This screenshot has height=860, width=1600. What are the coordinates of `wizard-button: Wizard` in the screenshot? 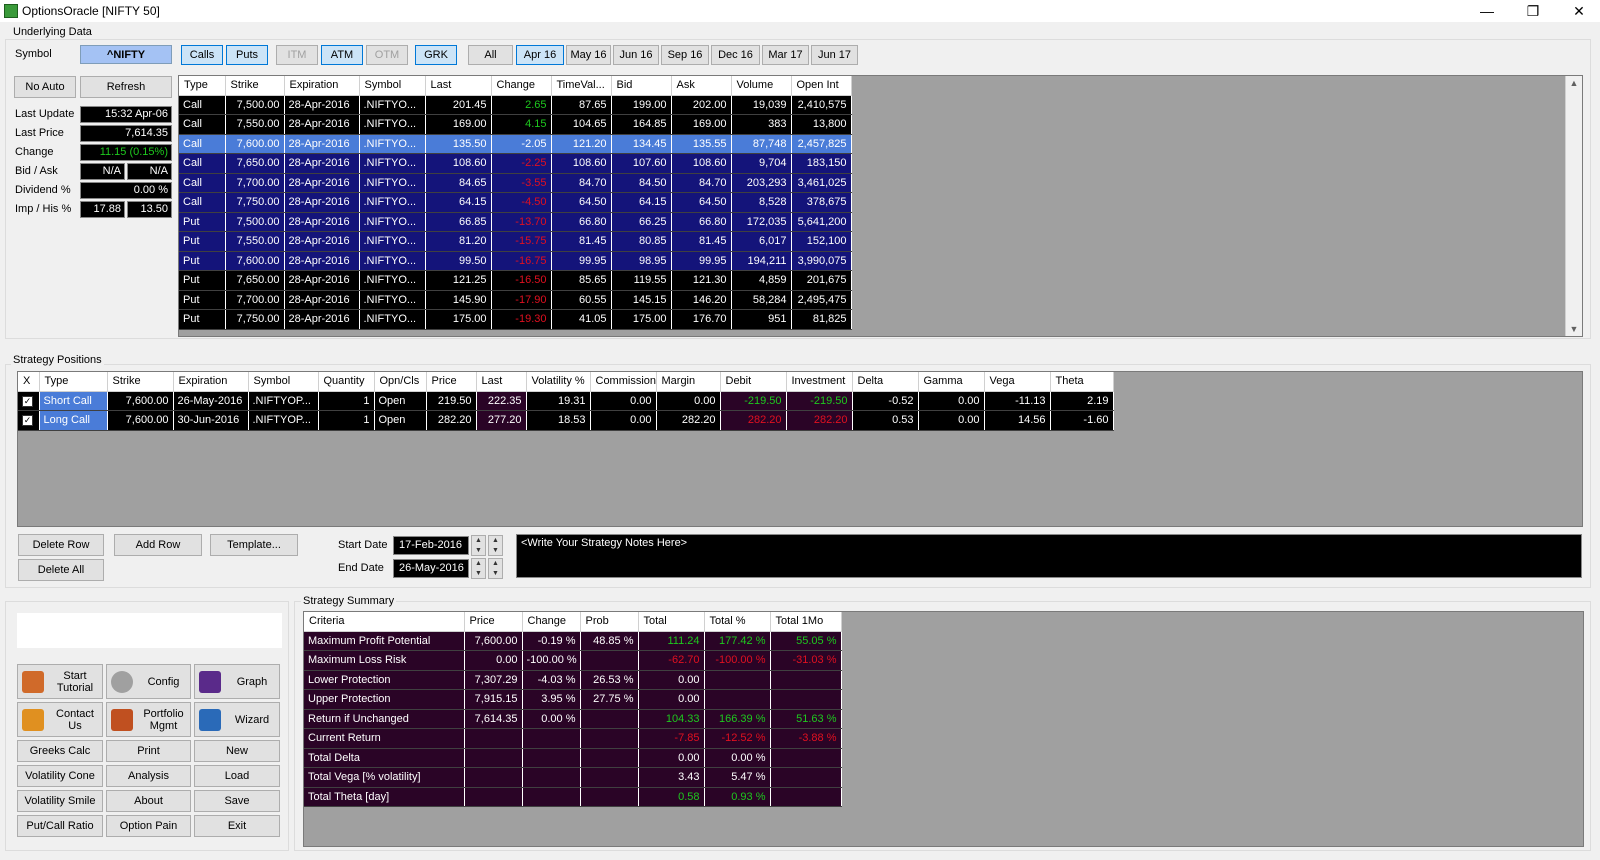 It's located at (237, 719).